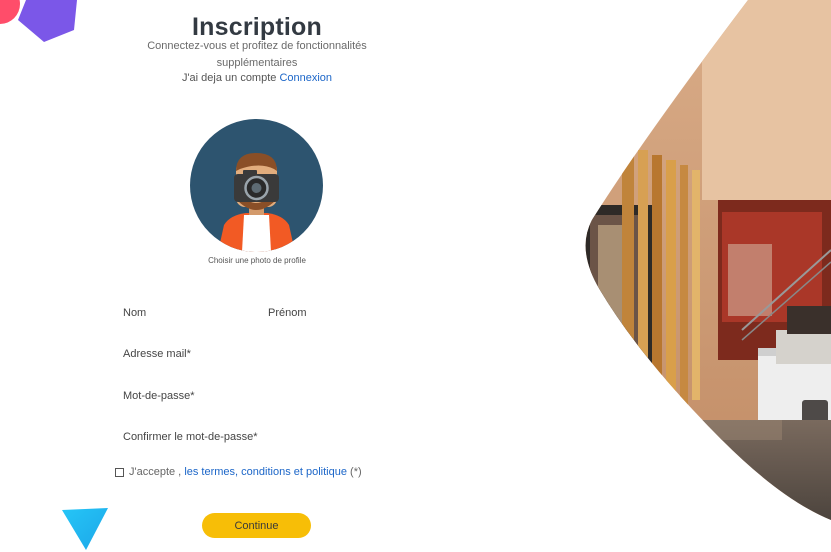 The image size is (831, 552). What do you see at coordinates (85, 529) in the screenshot?
I see `decorative-triangle` at bounding box center [85, 529].